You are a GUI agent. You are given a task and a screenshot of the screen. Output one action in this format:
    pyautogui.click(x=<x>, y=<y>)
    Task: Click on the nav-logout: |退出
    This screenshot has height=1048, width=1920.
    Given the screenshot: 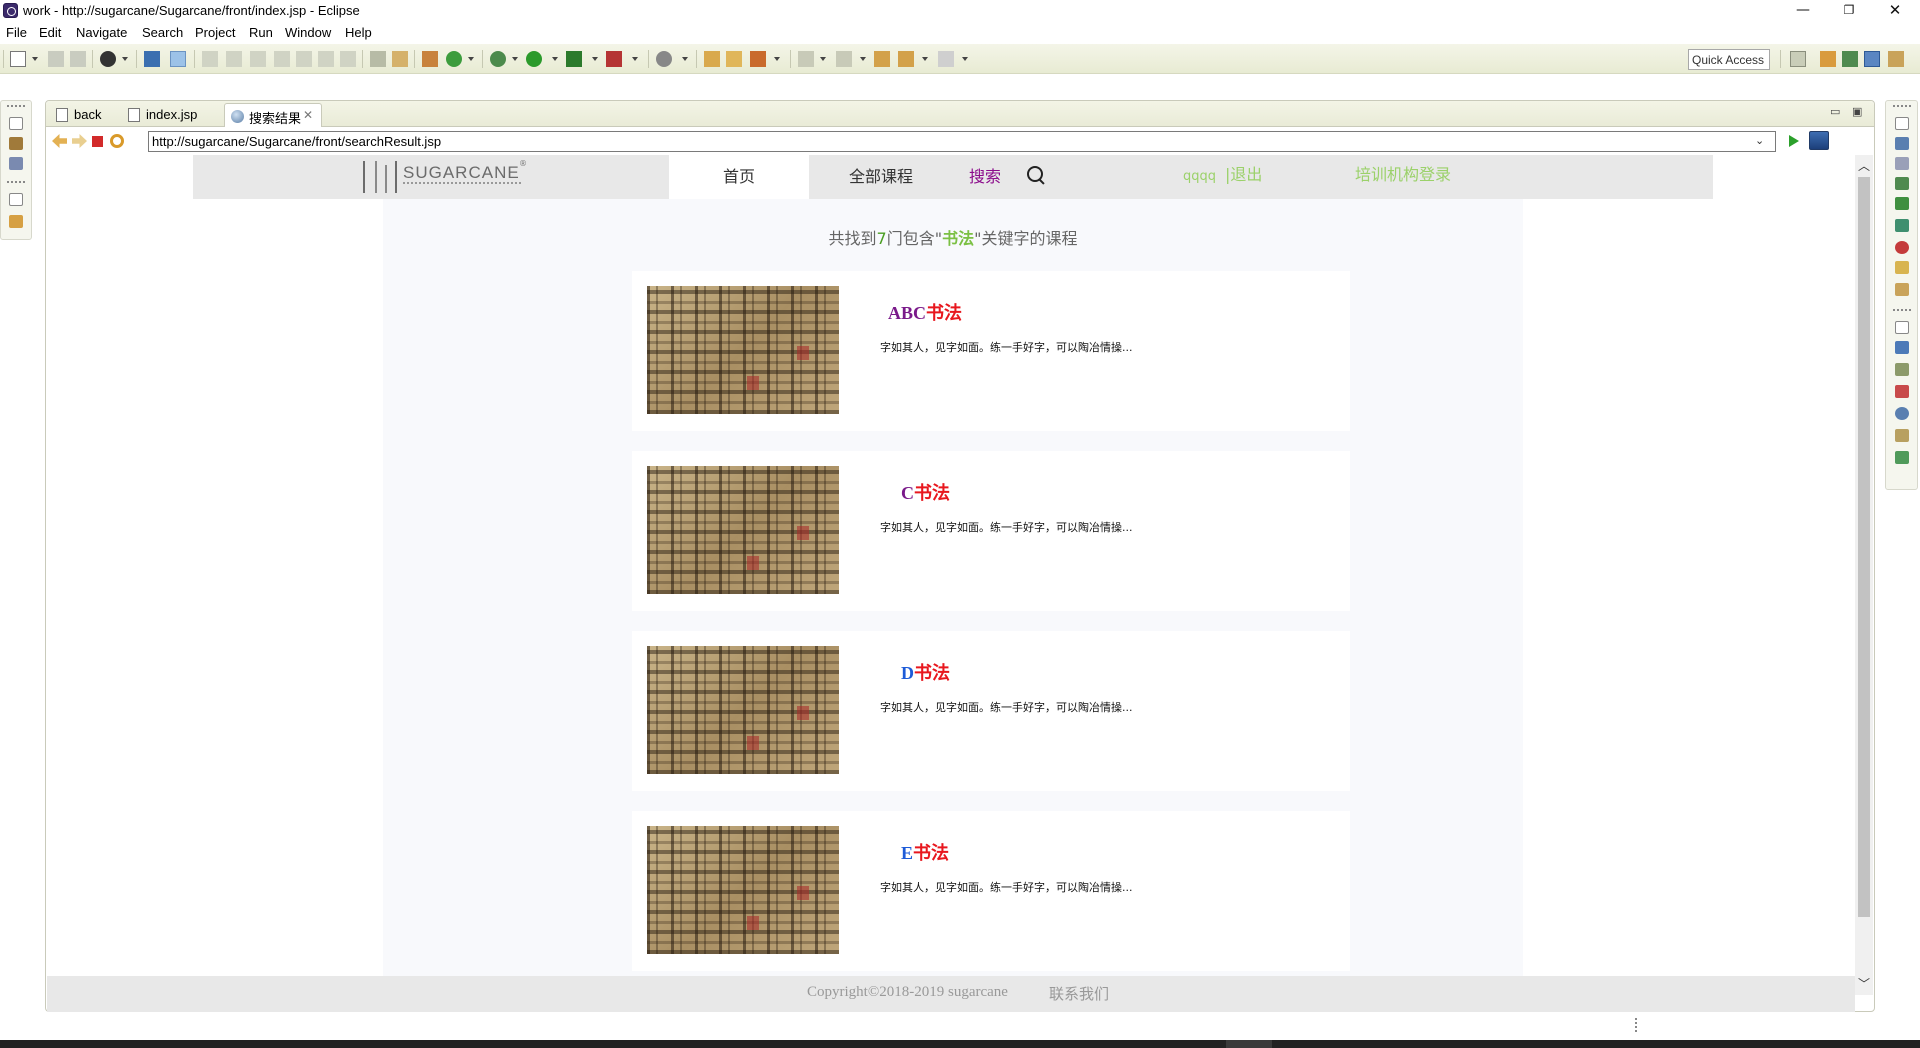 What is the action you would take?
    pyautogui.click(x=1243, y=176)
    